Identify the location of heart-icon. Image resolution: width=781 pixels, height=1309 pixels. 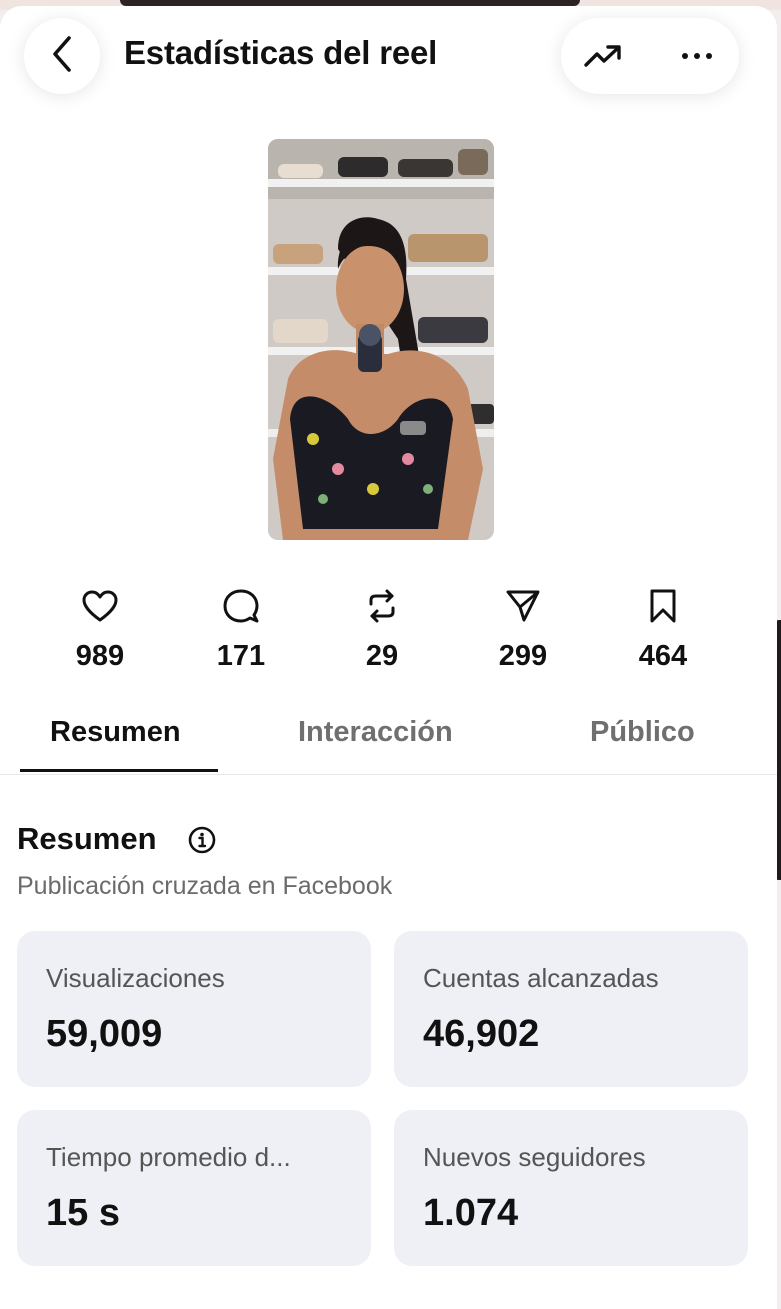
(100, 606).